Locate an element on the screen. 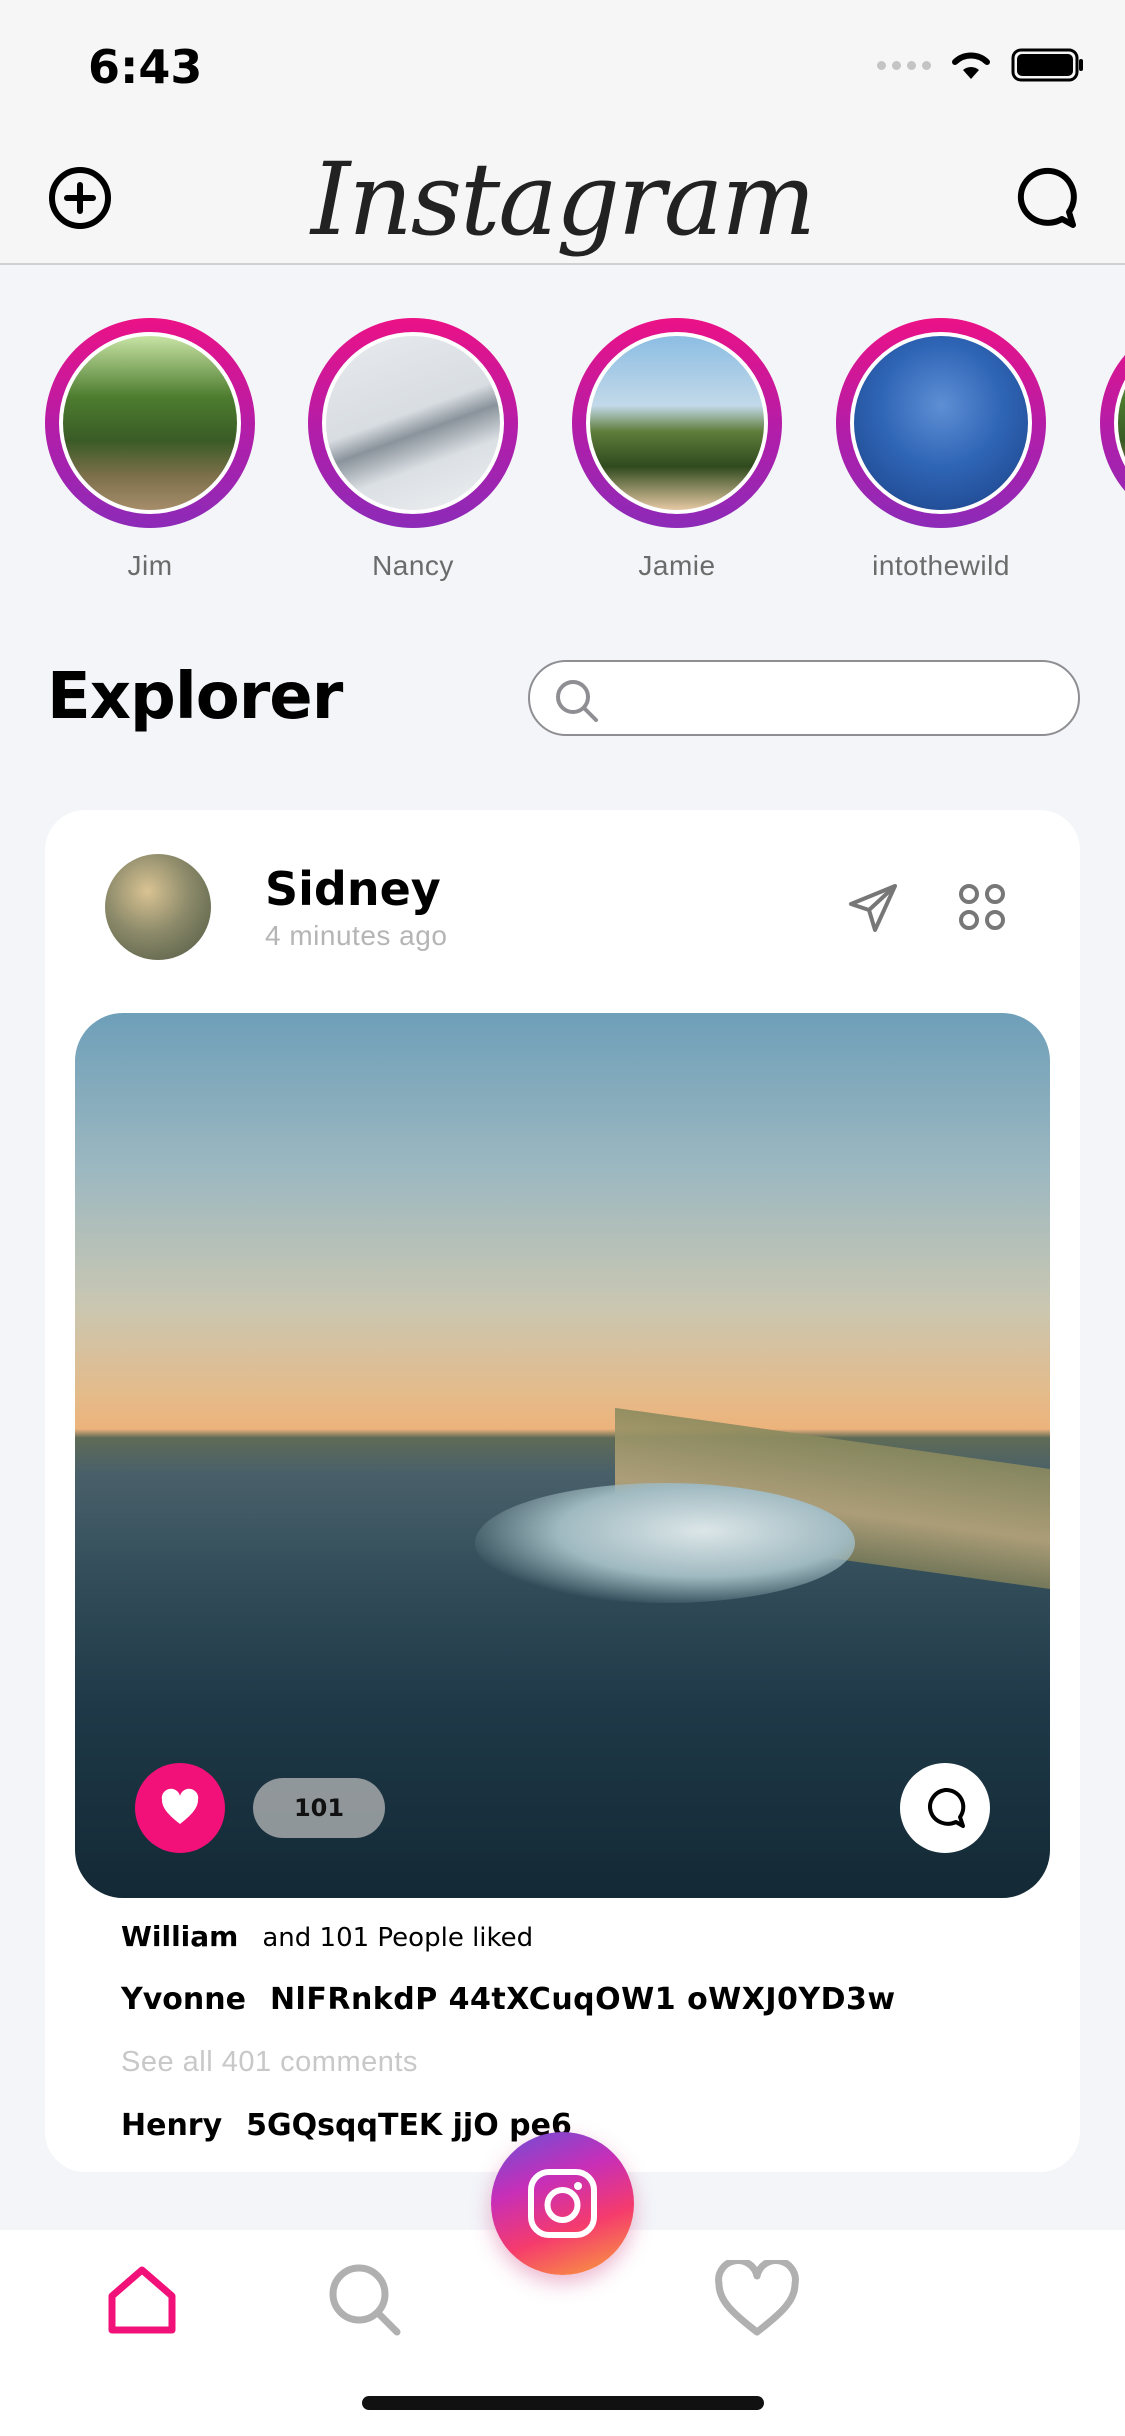  more-grid-icon is located at coordinates (982, 907).